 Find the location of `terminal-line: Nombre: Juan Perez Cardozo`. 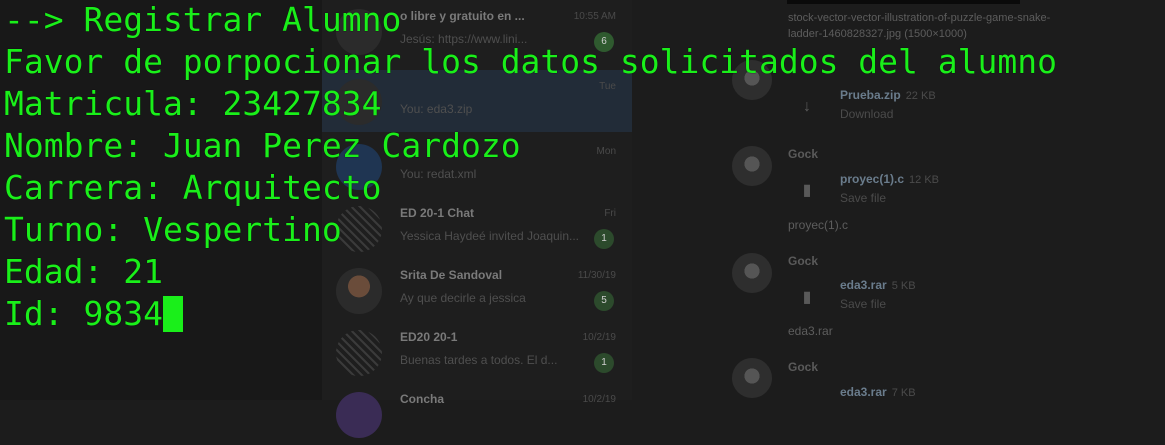

terminal-line: Nombre: Juan Perez Cardozo is located at coordinates (262, 145).